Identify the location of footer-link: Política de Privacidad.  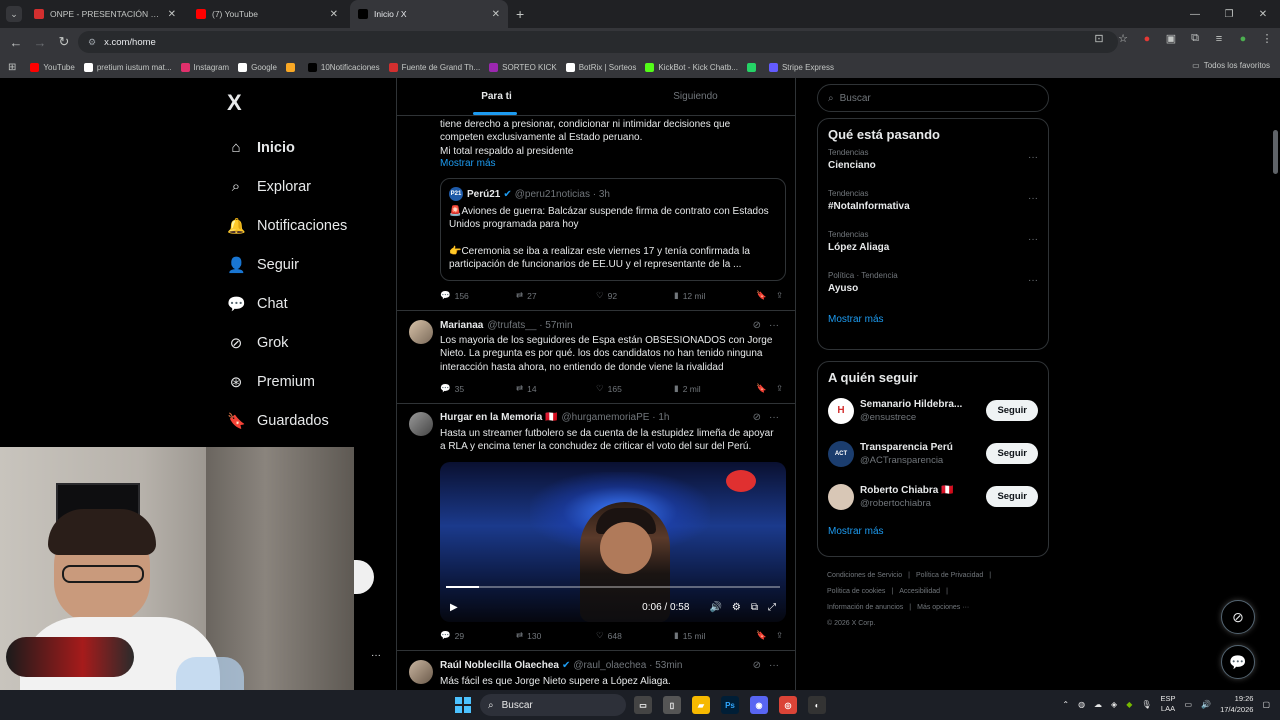
(949, 575).